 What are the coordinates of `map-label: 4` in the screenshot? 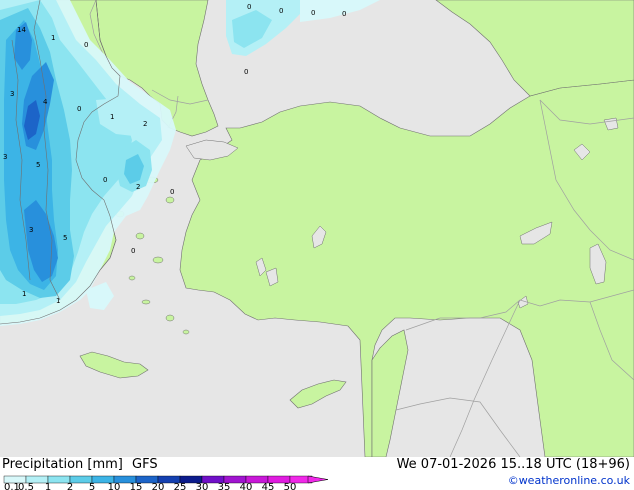 It's located at (45, 102).